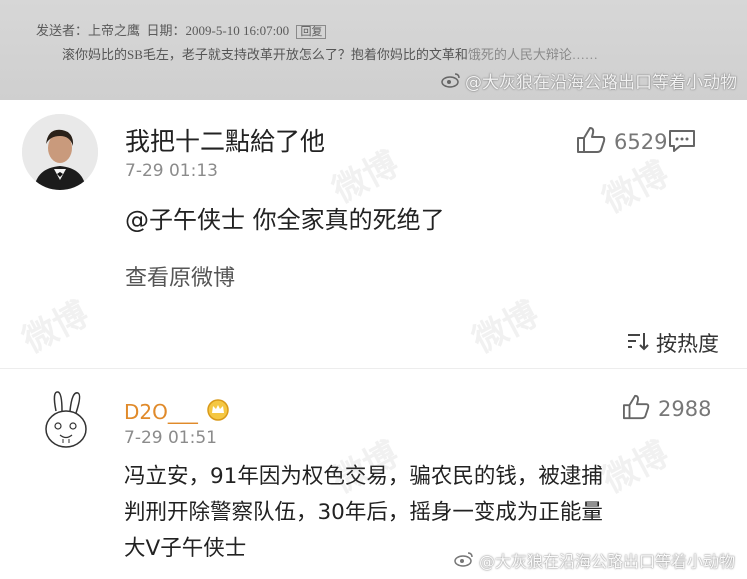  I want to click on watermark-bottom: @大灰狼在沿海公路出口等着小动物, so click(594, 560).